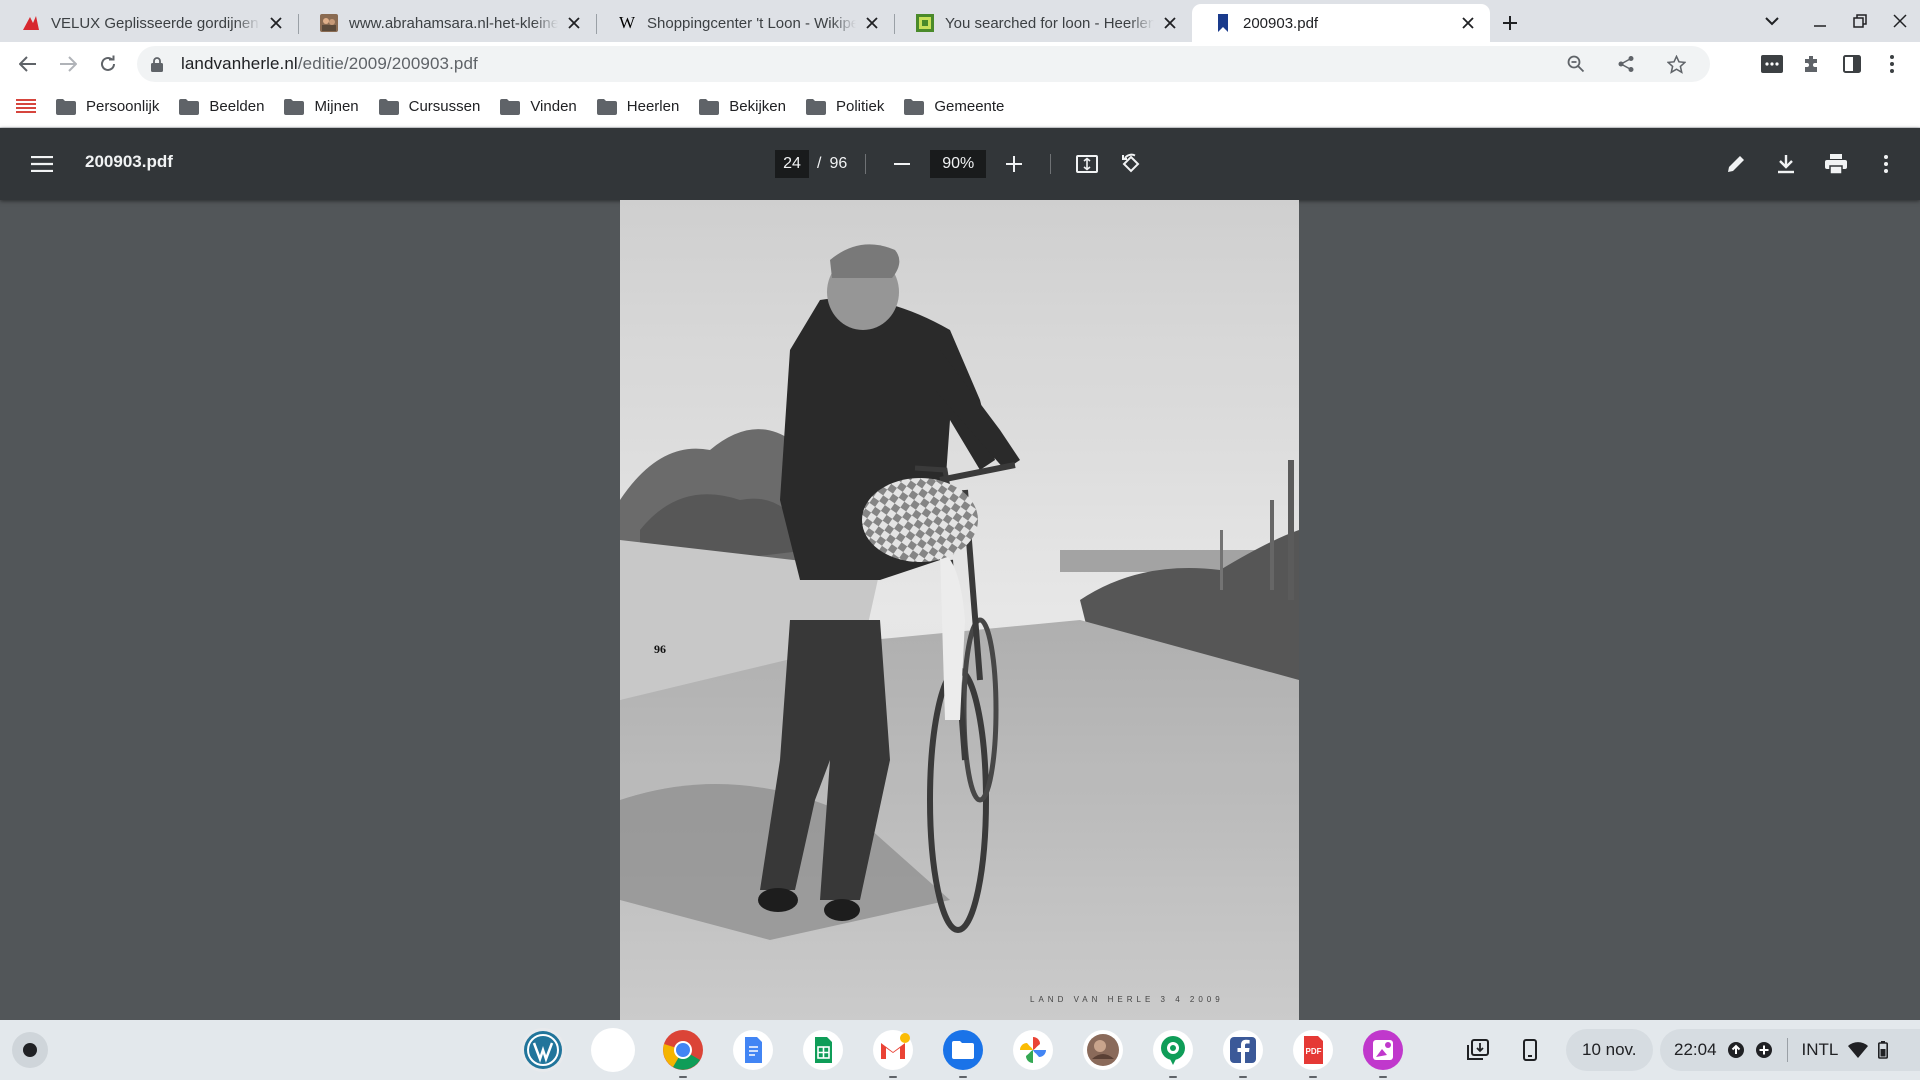 The height and width of the screenshot is (1080, 1920). I want to click on velux-icon, so click(31, 23).